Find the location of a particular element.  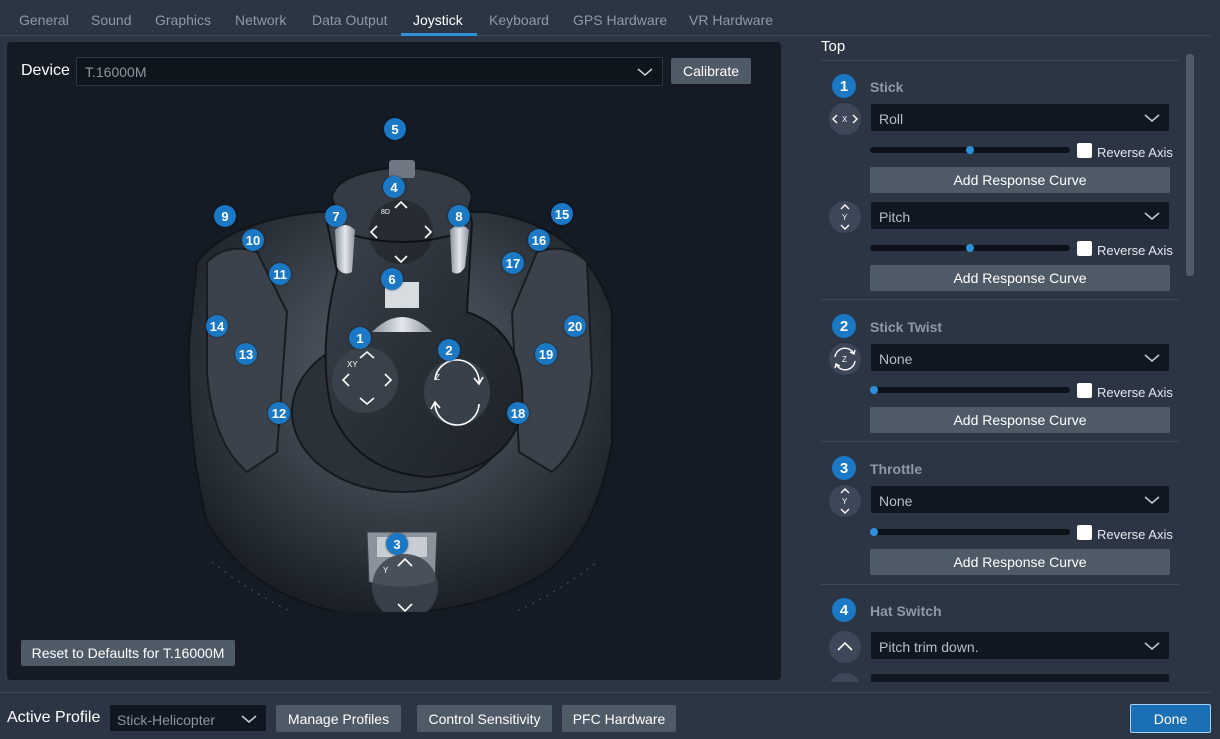

right-panel-scrollbar is located at coordinates (1190, 165).